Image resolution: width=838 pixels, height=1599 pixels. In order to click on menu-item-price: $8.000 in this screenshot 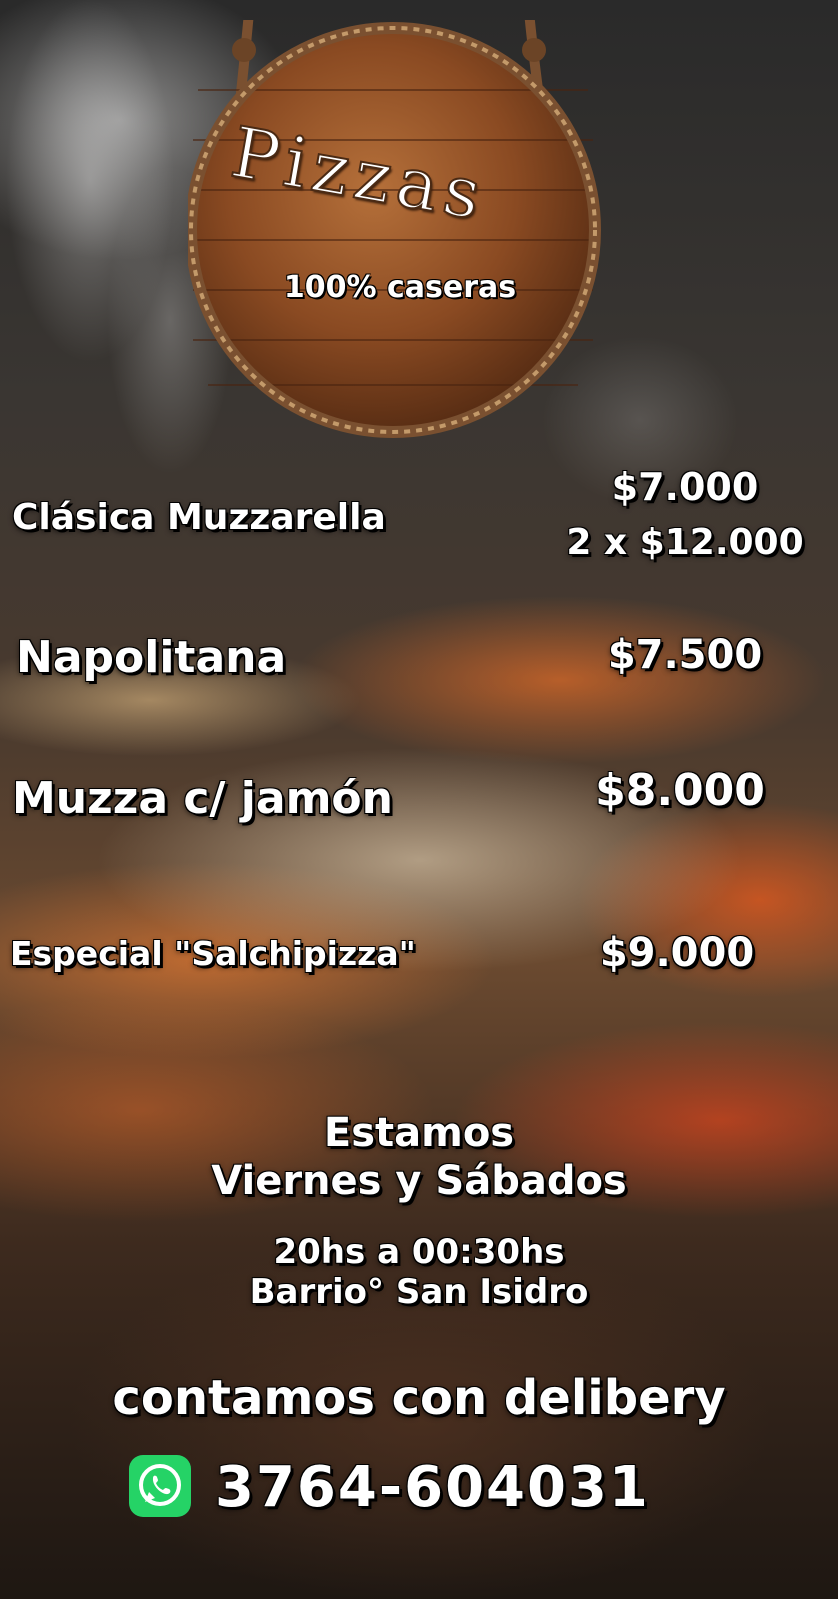, I will do `click(680, 790)`.